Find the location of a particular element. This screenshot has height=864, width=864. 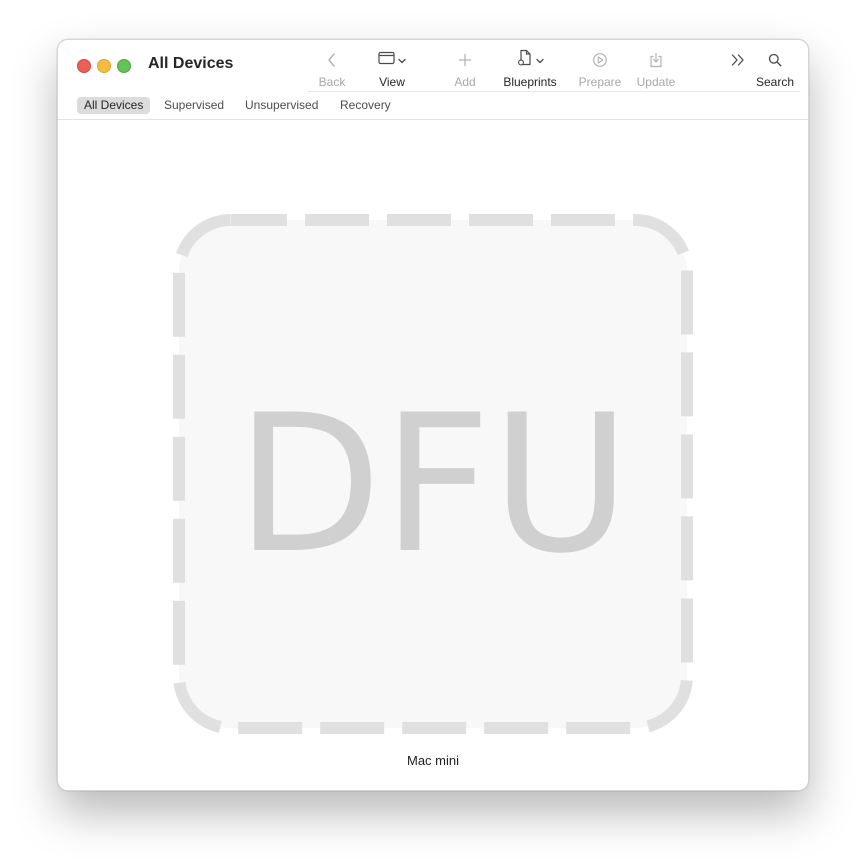

zoom-button is located at coordinates (124, 66).